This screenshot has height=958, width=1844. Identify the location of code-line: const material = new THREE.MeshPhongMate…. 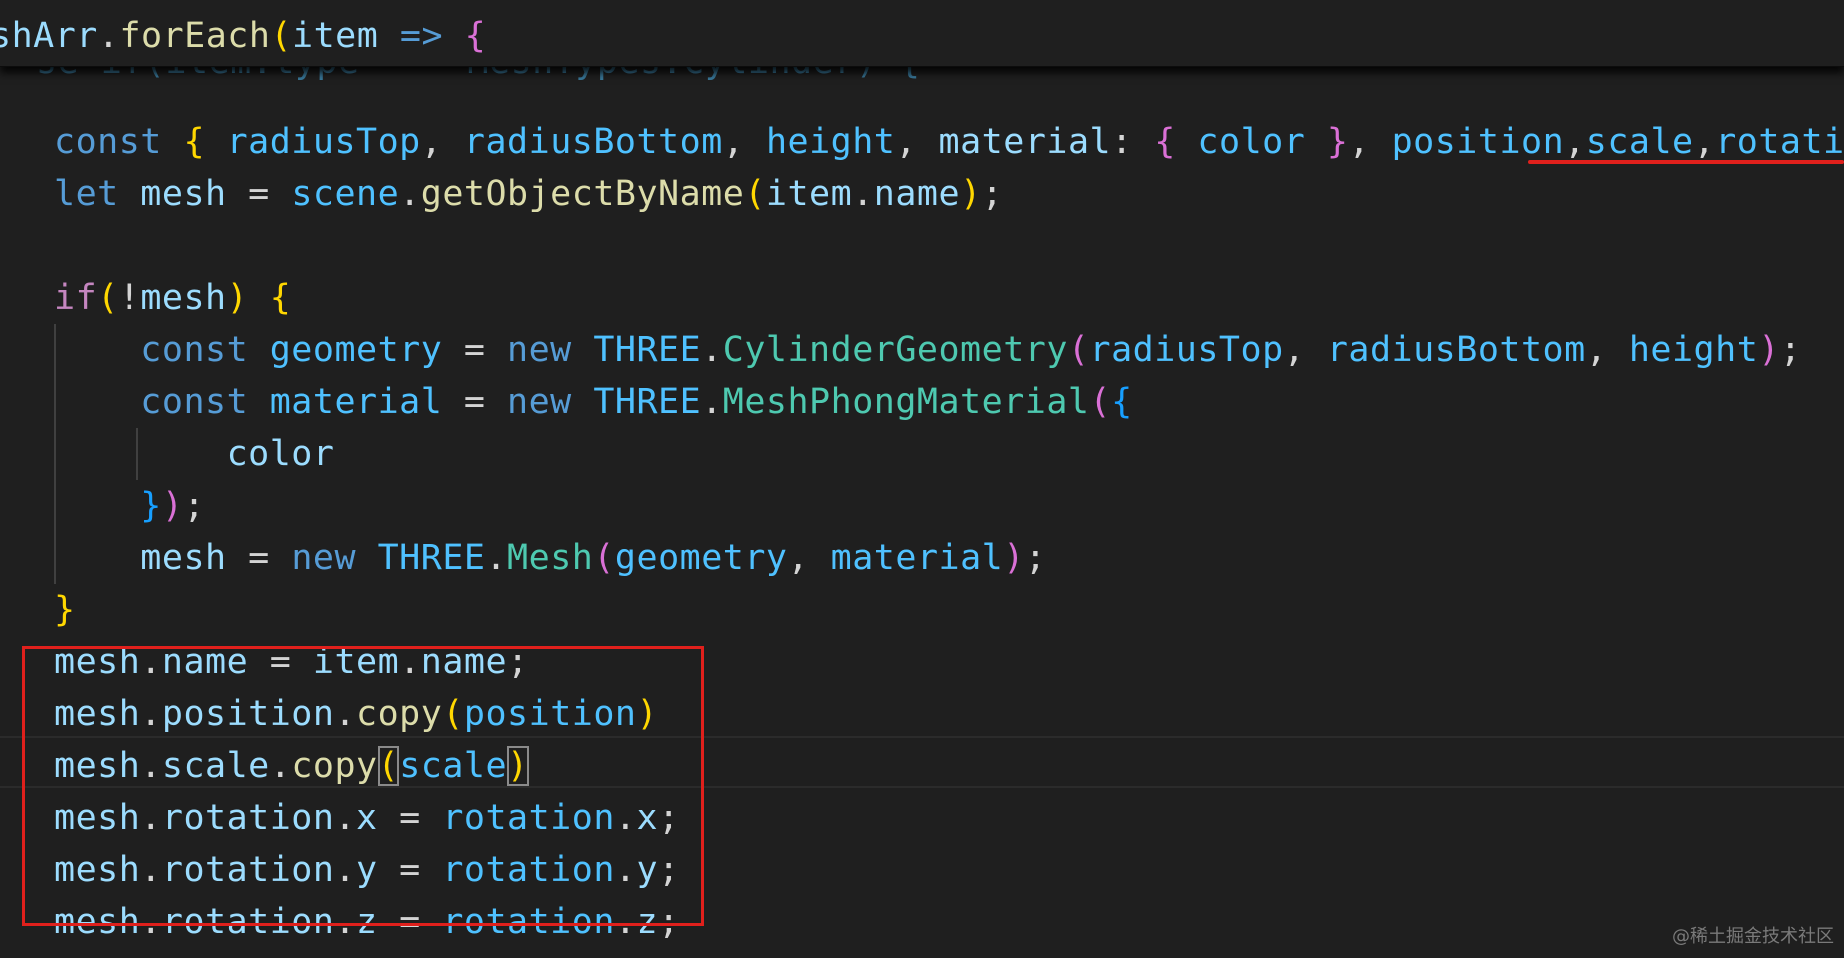
(593, 402).